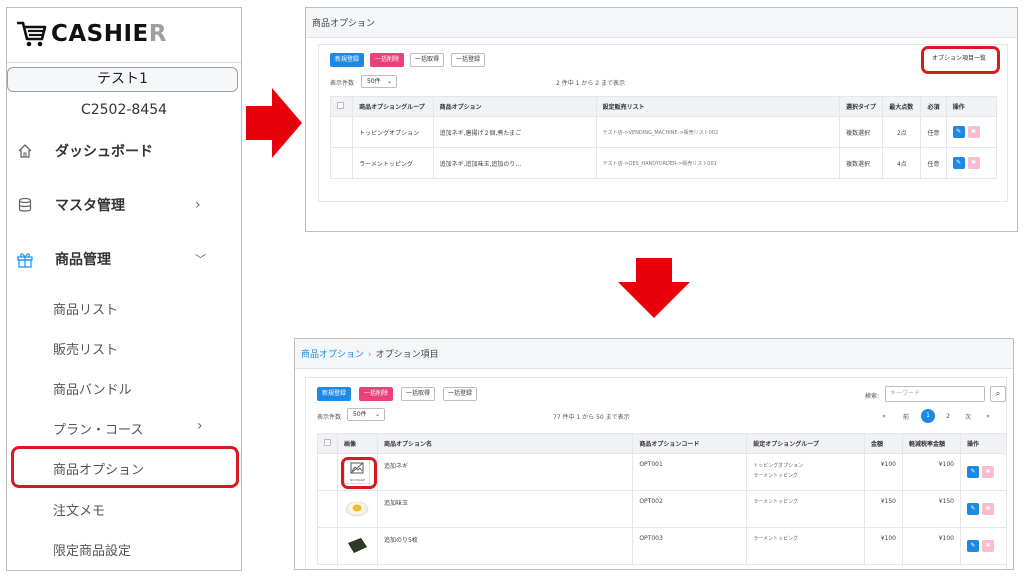 The image size is (1024, 576). Describe the element at coordinates (884, 416) in the screenshot. I see `first-page-button: «` at that location.